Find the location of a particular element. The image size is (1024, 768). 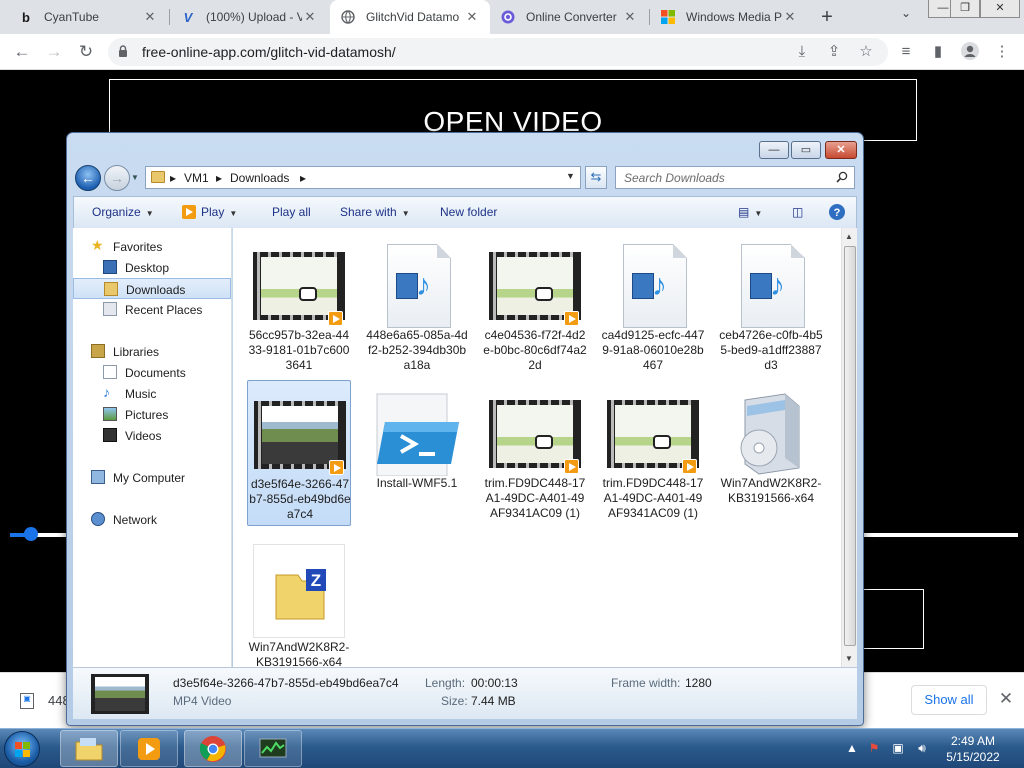

refresh-icon: ⇆ is located at coordinates (596, 177).